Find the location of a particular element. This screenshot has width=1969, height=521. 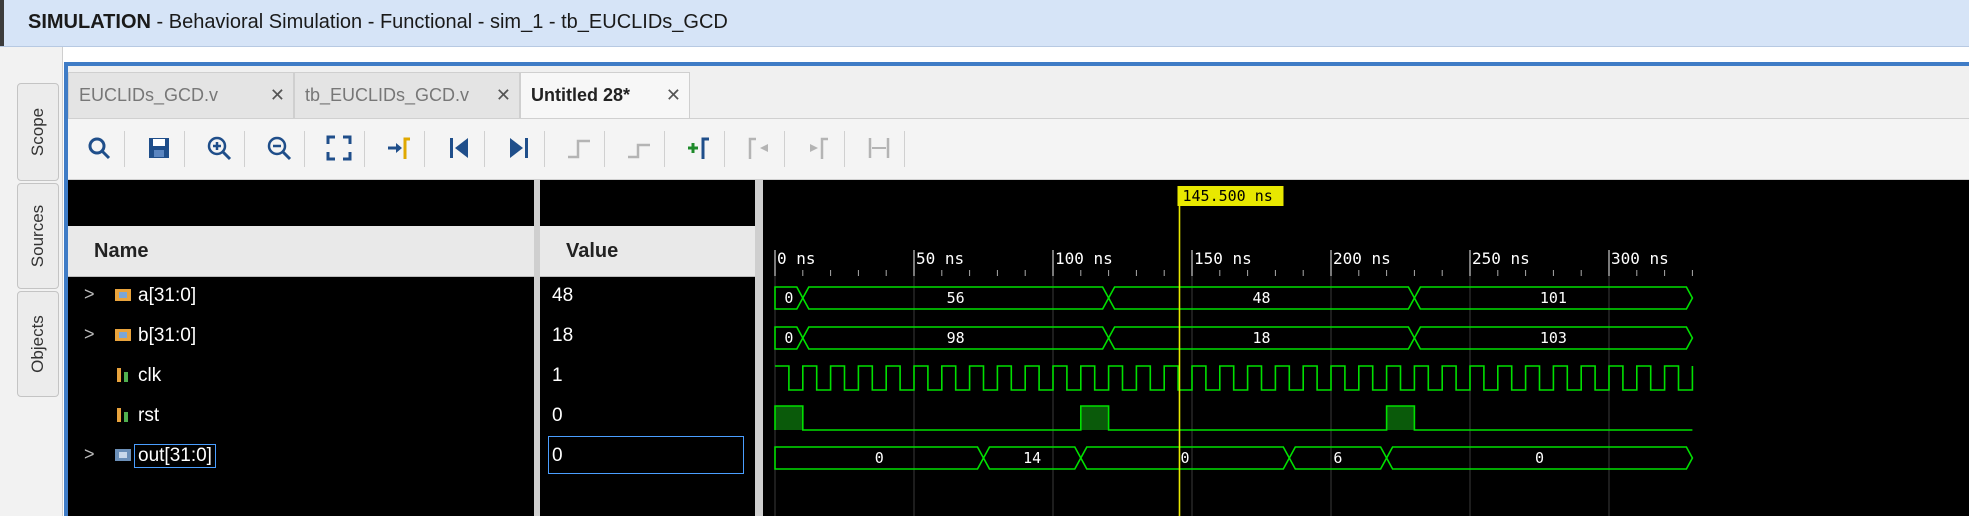

go-to-start-icon is located at coordinates (459, 148).